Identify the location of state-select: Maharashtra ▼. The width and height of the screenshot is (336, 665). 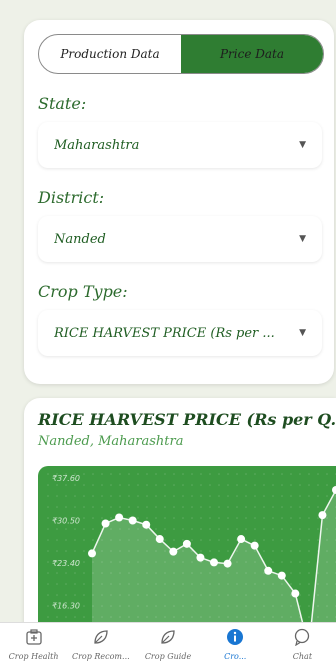
(180, 145).